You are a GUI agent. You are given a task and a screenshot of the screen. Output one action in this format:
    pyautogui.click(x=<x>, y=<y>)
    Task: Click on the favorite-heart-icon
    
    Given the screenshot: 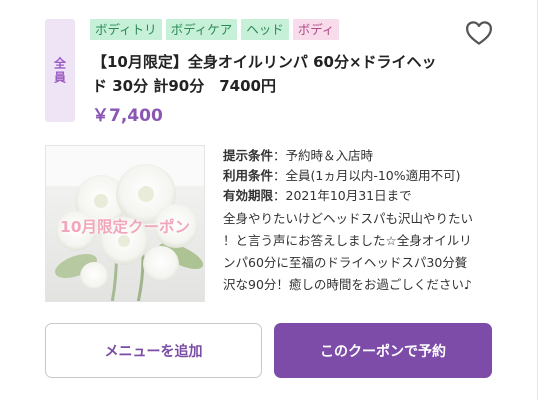 What is the action you would take?
    pyautogui.click(x=479, y=33)
    